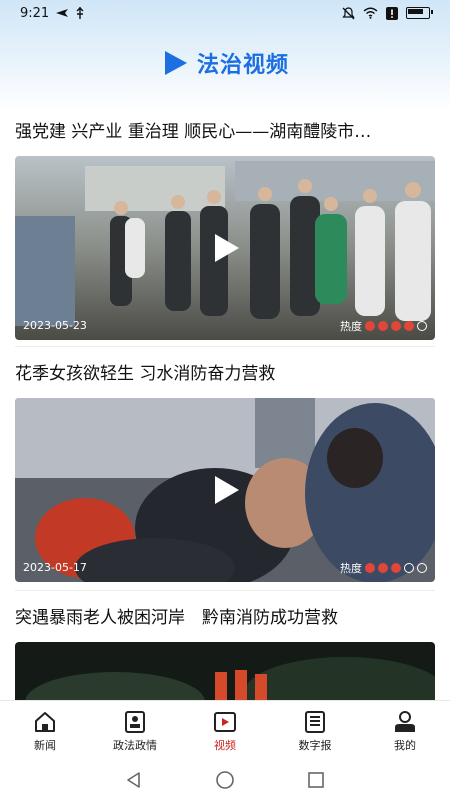 This screenshot has width=450, height=800. I want to click on system-navigation-bar, so click(225, 780).